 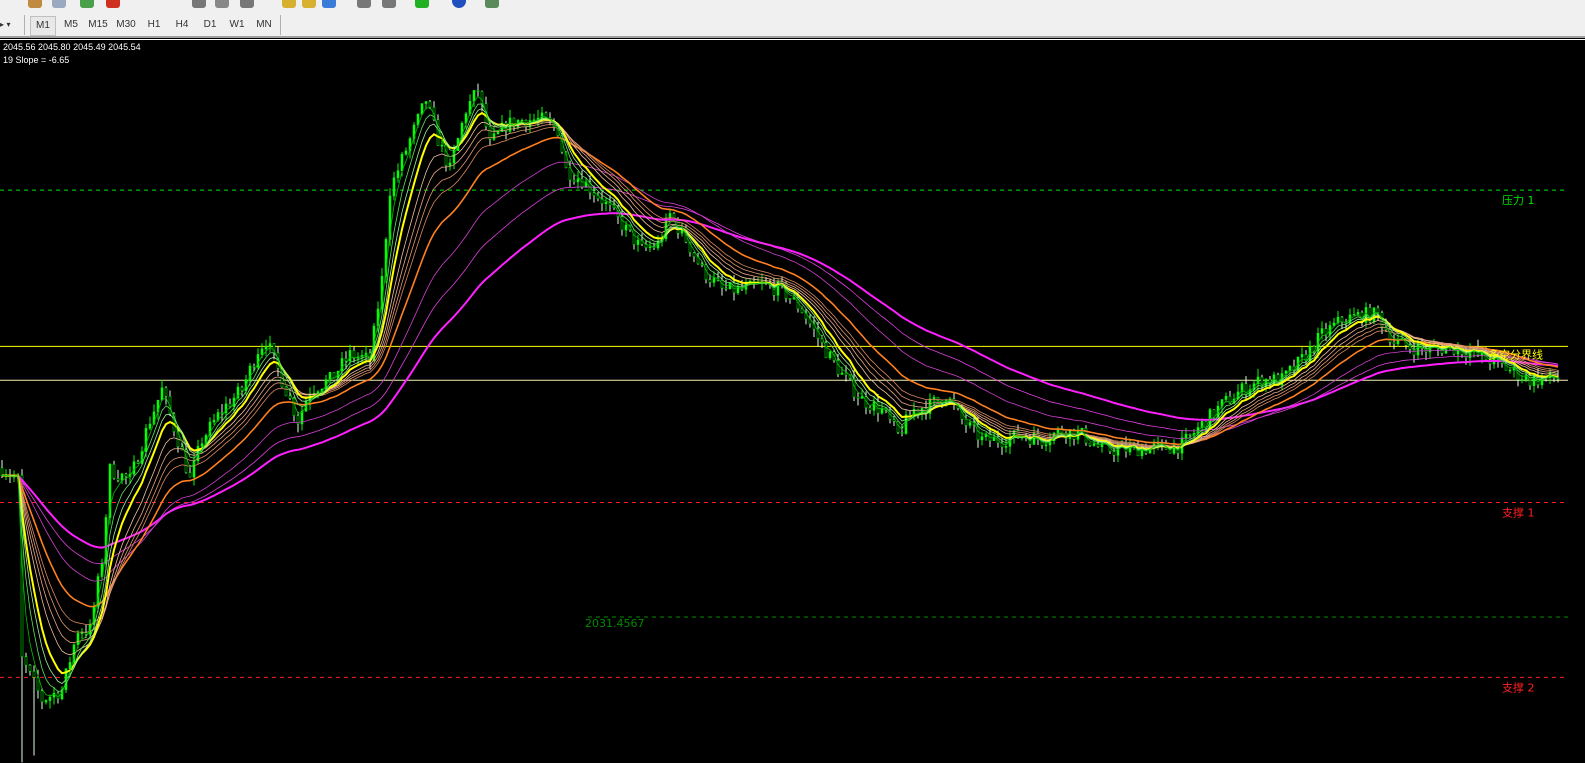 I want to click on main-toolbar, so click(x=792, y=7).